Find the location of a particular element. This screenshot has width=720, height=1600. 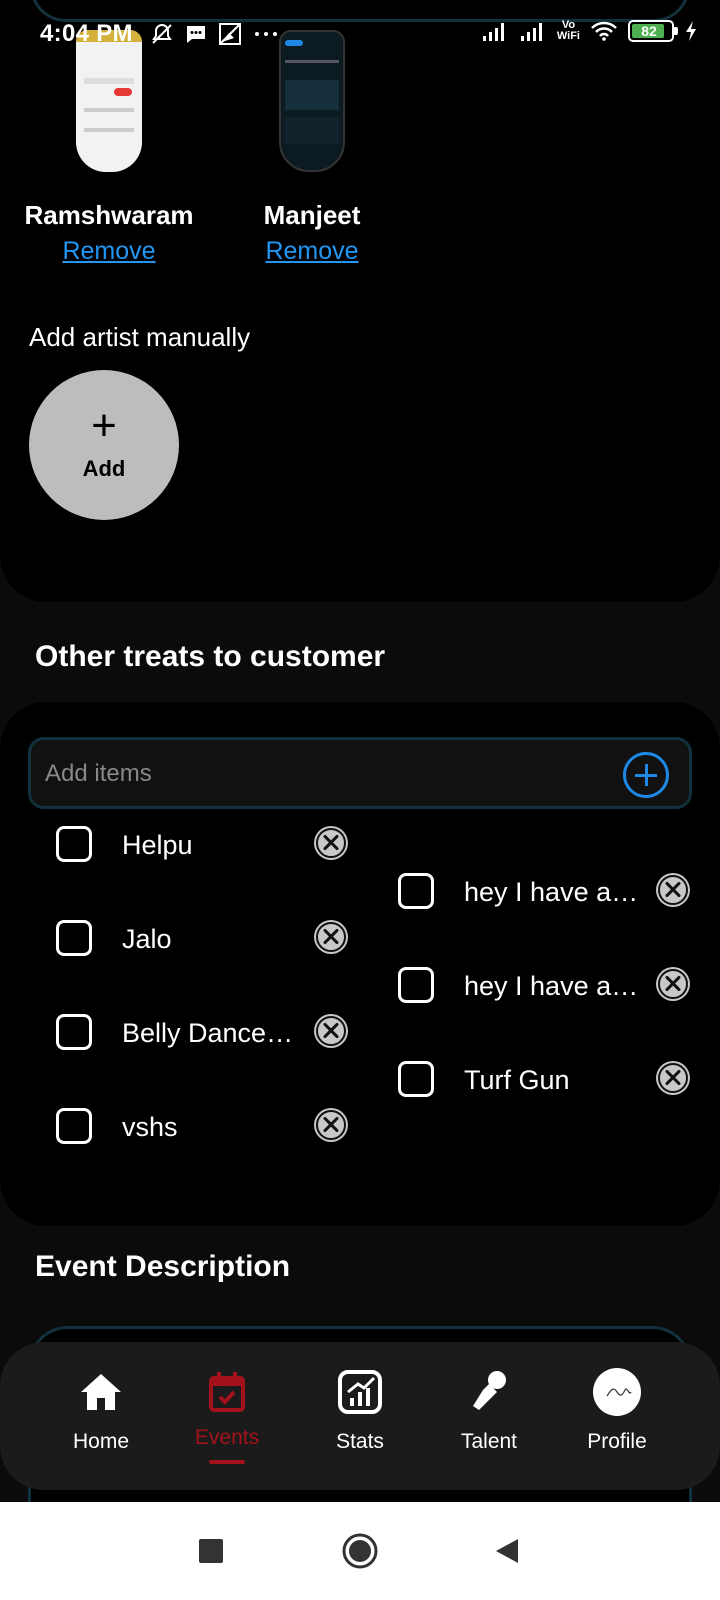

microphone-icon is located at coordinates (489, 1390).